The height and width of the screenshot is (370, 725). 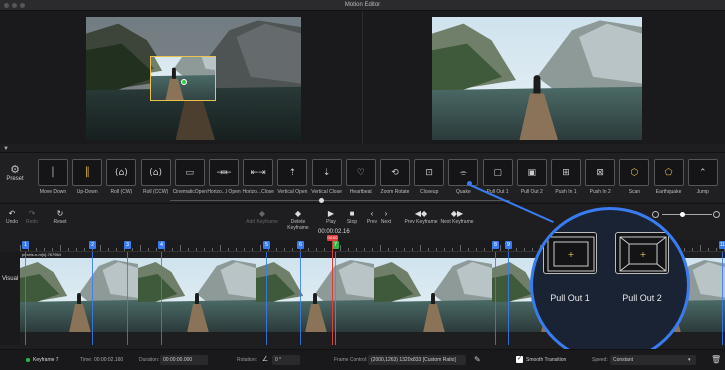 I want to click on effect-thumb-3: (⌂), so click(x=155, y=172).